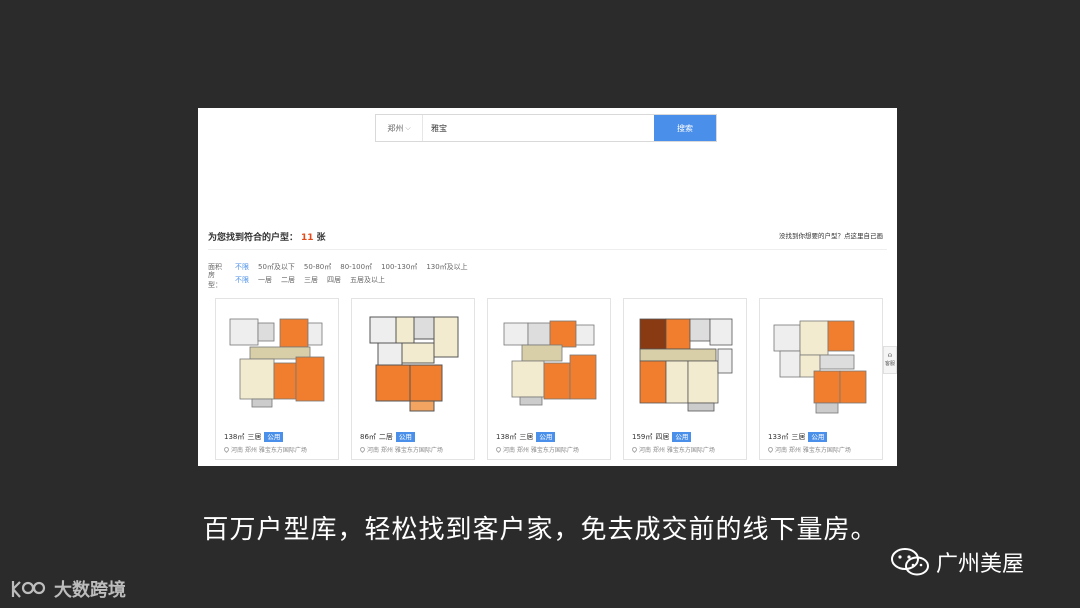 This screenshot has height=608, width=1080. What do you see at coordinates (367, 280) in the screenshot?
I see `room-option-5-plus: 五居及以上` at bounding box center [367, 280].